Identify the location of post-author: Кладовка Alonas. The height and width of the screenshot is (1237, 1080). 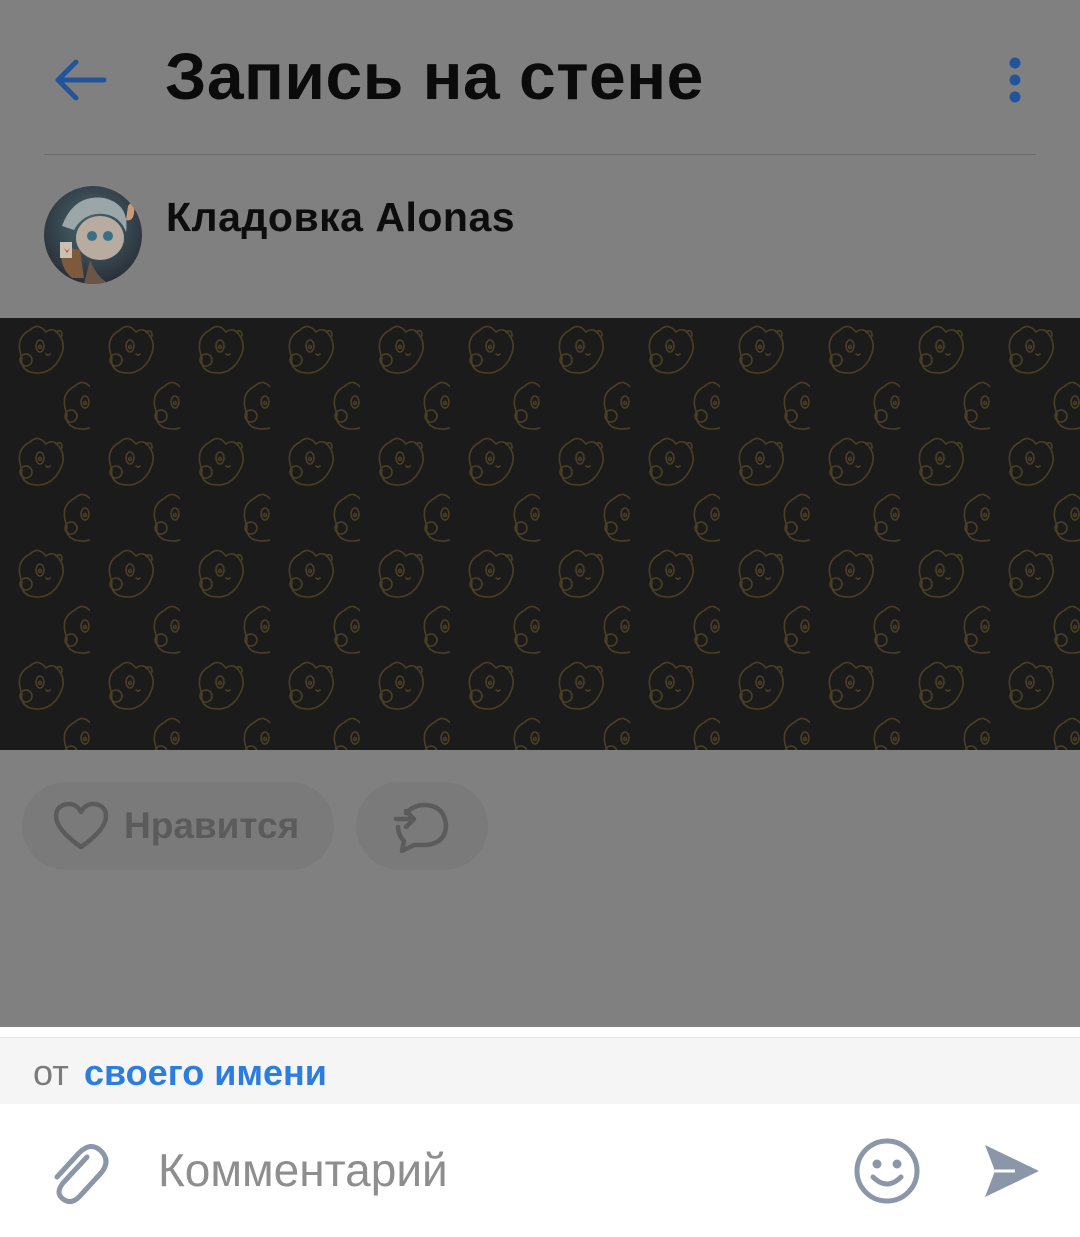
(394, 236).